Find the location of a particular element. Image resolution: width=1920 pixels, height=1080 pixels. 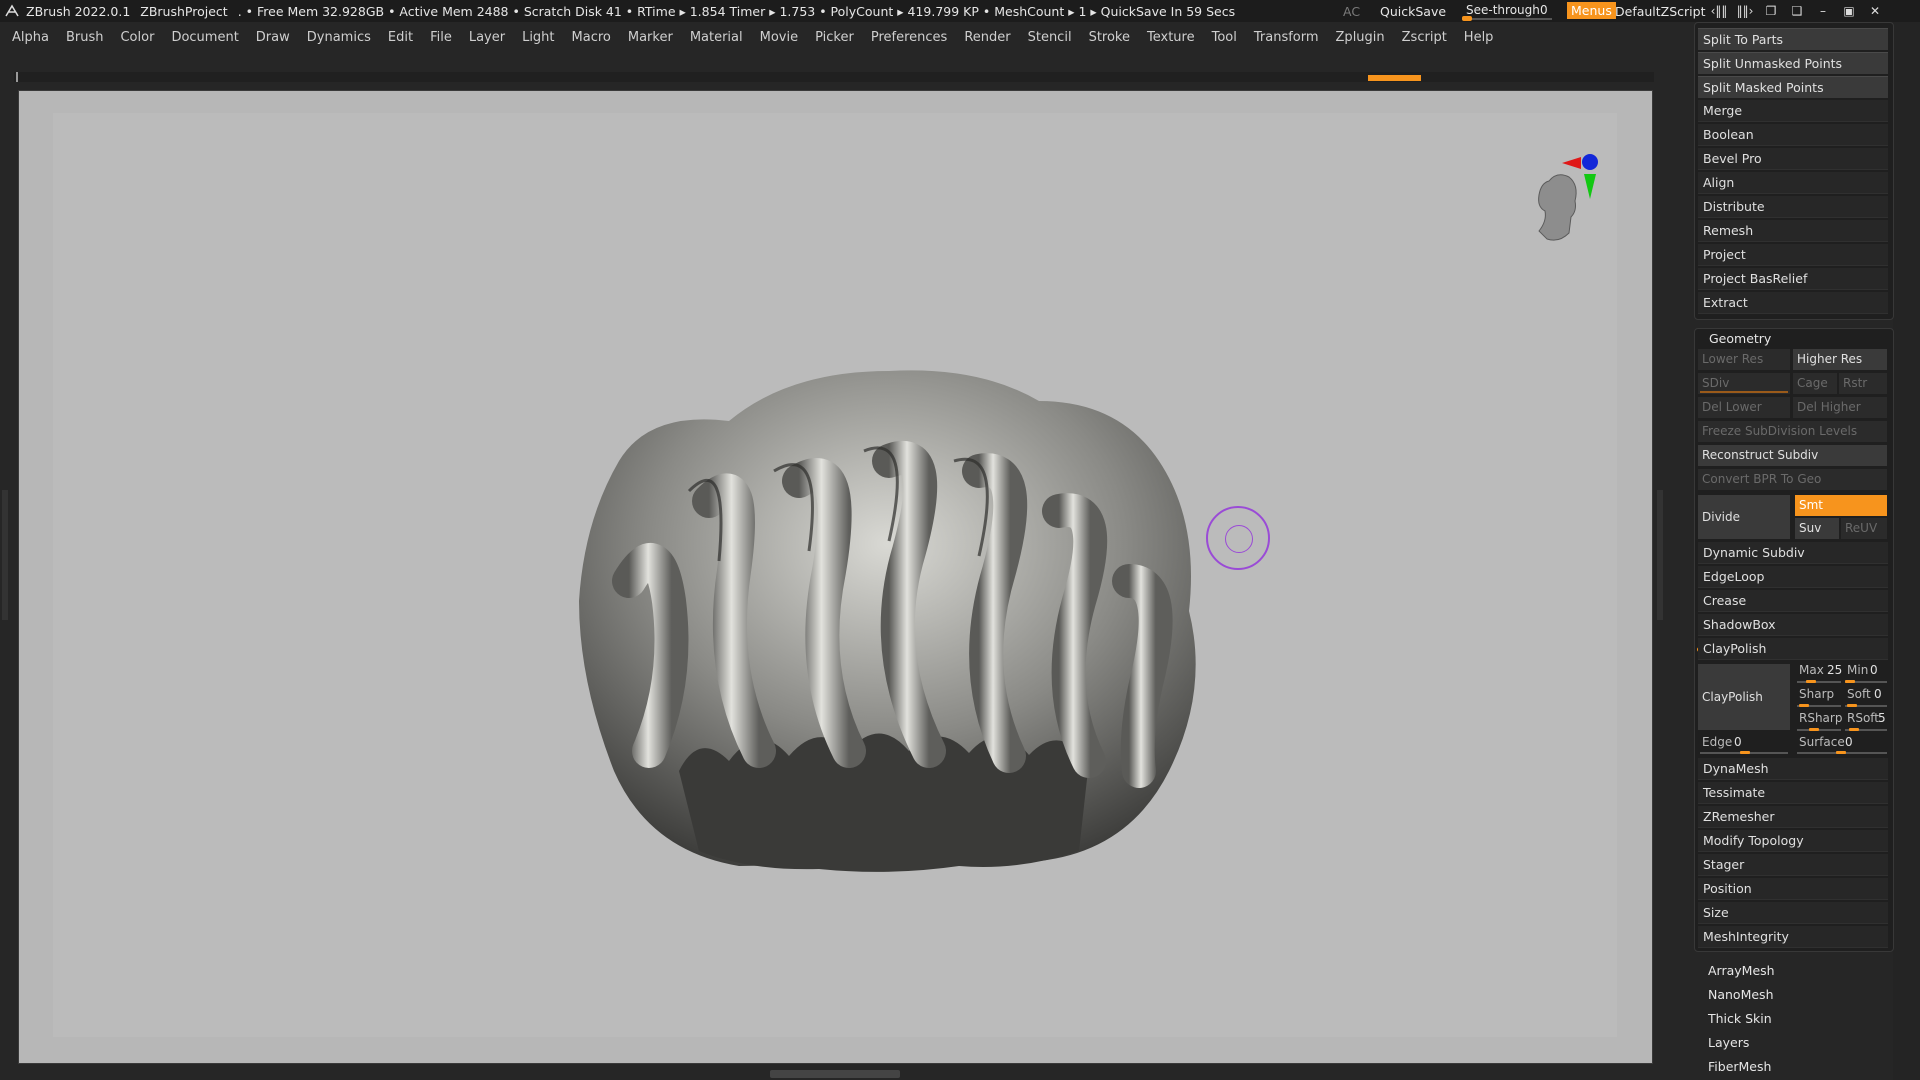

bottom-shelf-handle is located at coordinates (835, 1074).